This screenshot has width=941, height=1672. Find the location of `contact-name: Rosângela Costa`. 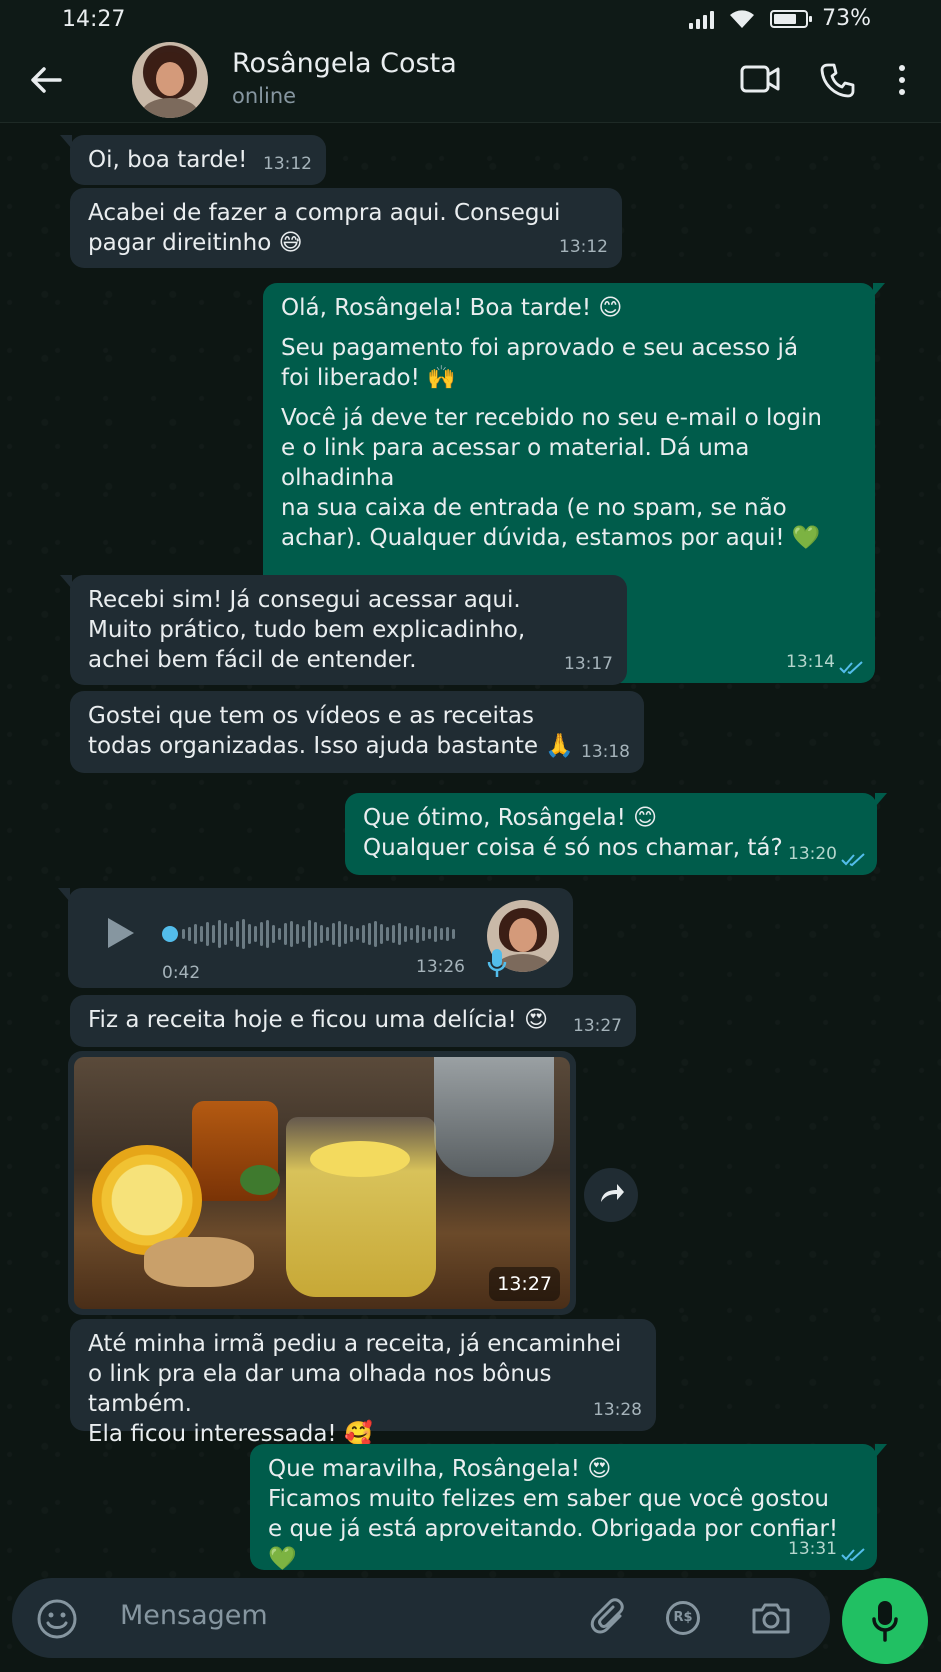

contact-name: Rosângela Costa is located at coordinates (344, 63).